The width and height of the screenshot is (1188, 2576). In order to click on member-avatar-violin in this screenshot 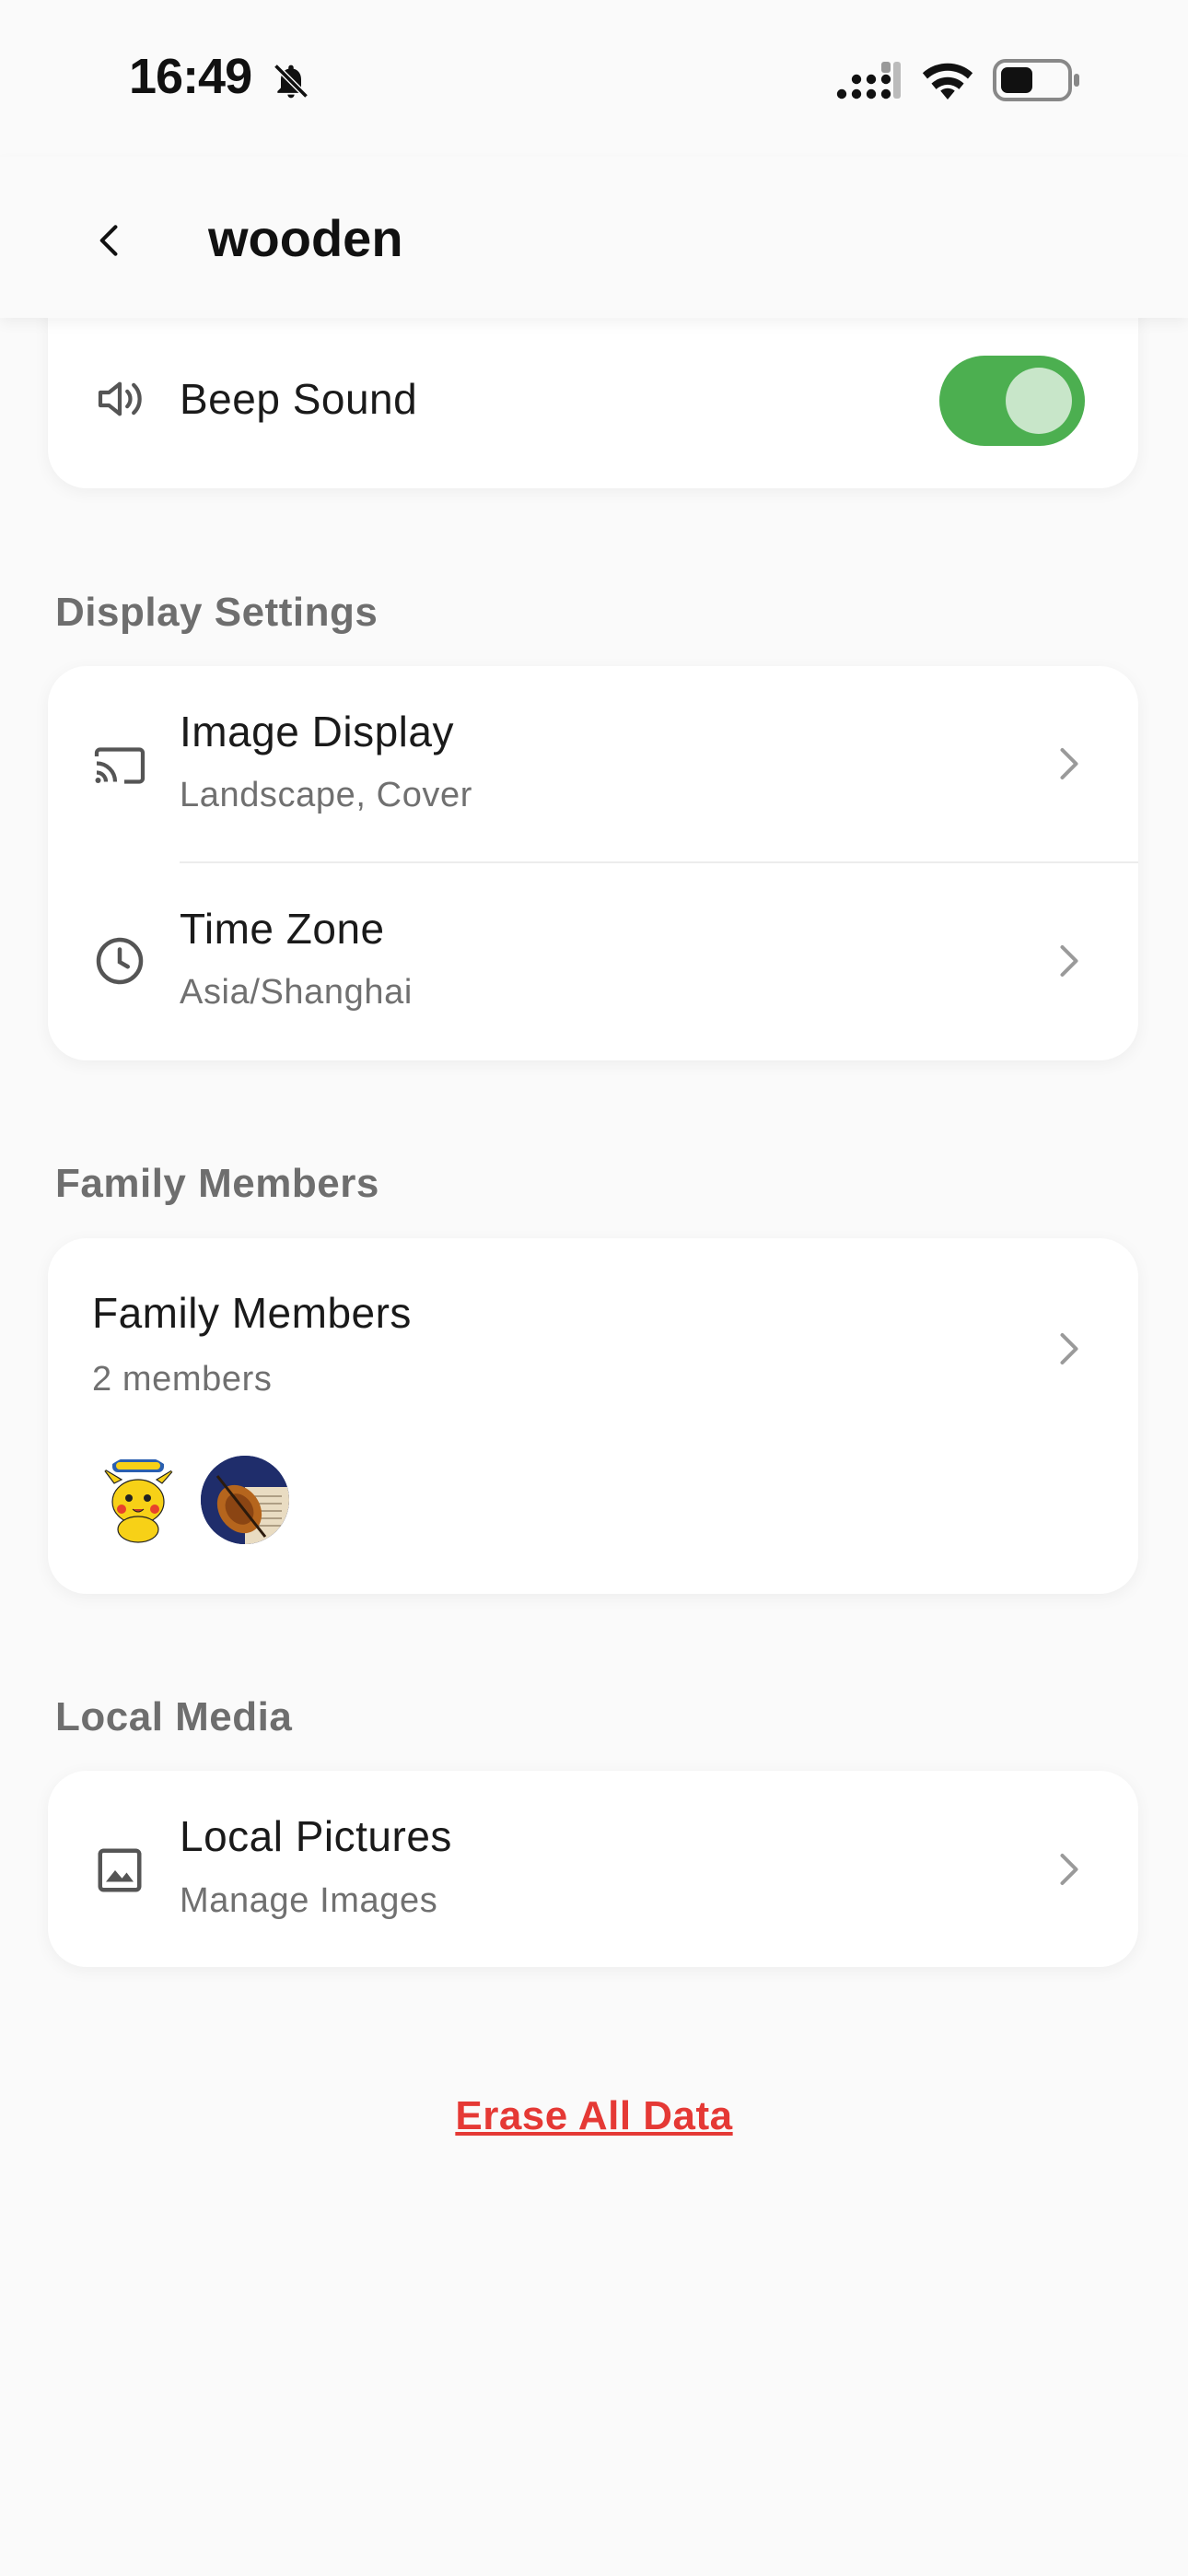, I will do `click(245, 1500)`.